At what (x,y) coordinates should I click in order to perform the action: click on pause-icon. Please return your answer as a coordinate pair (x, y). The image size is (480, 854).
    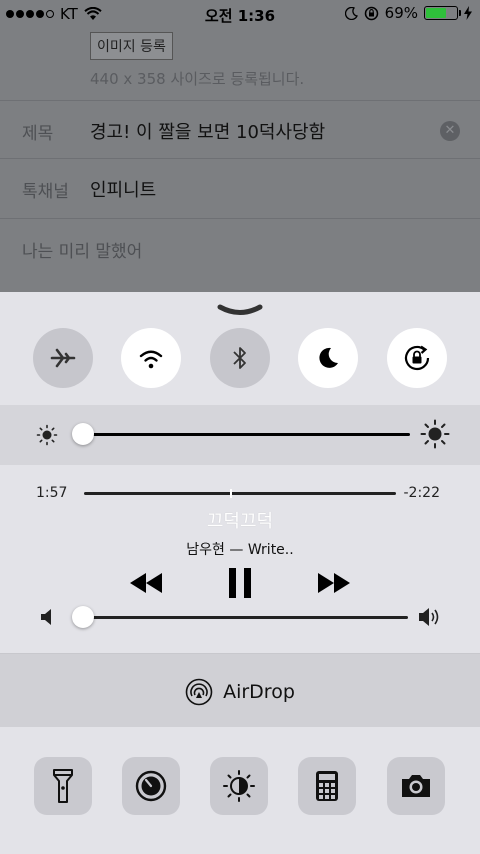
    Looking at the image, I should click on (240, 583).